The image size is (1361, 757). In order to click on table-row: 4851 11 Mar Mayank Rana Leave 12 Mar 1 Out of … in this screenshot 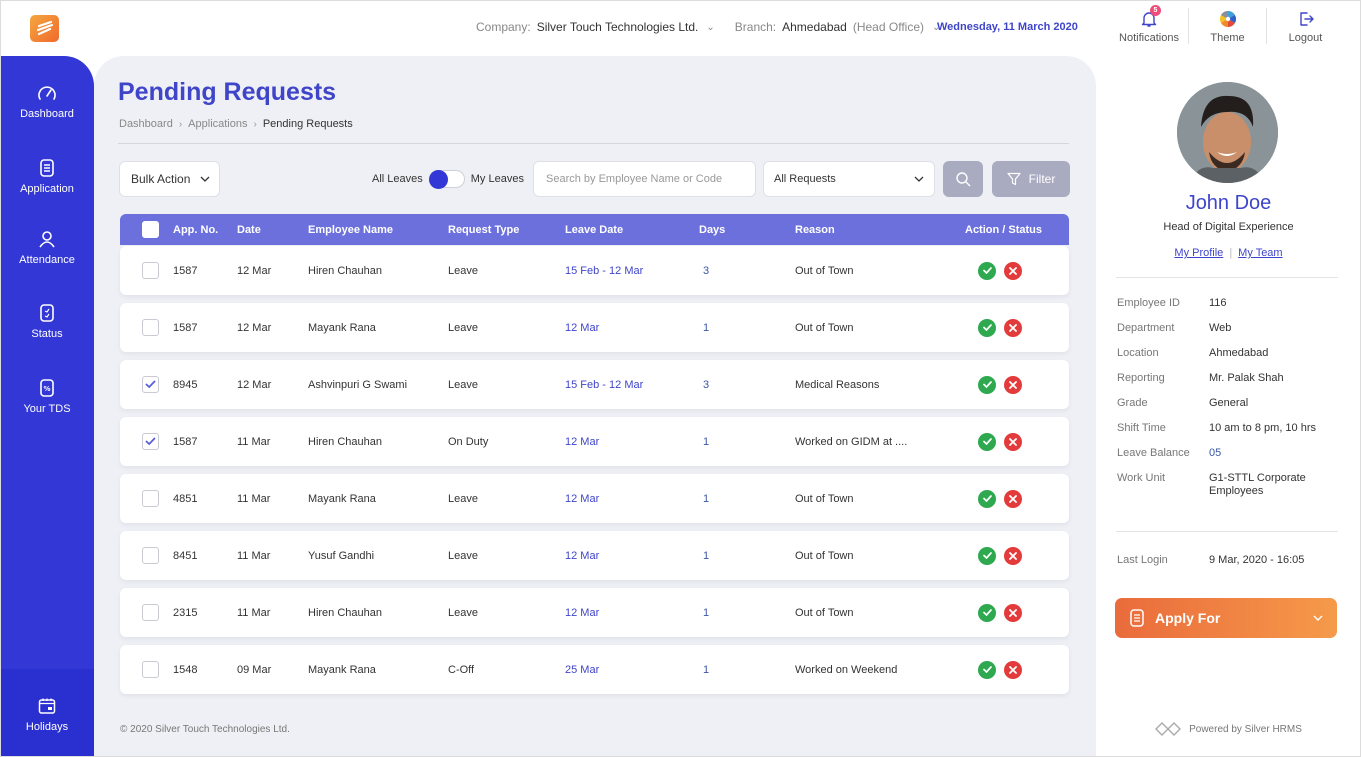, I will do `click(594, 498)`.